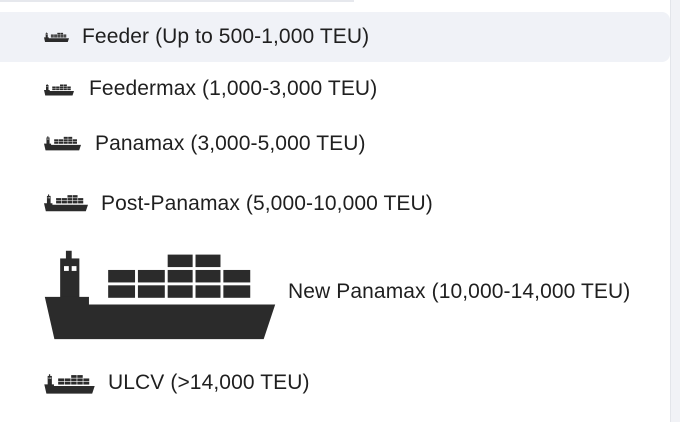 Image resolution: width=680 pixels, height=422 pixels. Describe the element at coordinates (459, 291) in the screenshot. I see `menu-item-label: New Panamax (10,000-14,000 TEU)` at that location.